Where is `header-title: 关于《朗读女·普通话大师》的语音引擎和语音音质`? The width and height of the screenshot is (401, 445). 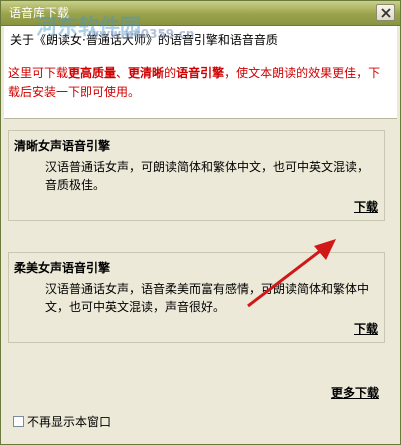 header-title: 关于《朗读女·普通话大师》的语音引擎和语音音质 is located at coordinates (144, 40).